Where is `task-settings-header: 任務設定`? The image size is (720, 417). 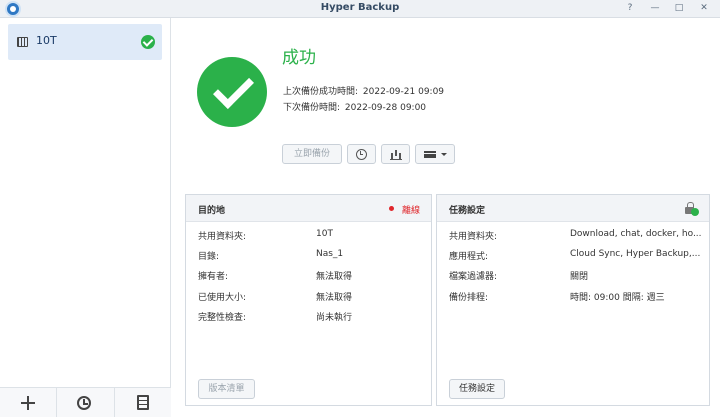 task-settings-header: 任務設定 is located at coordinates (573, 208).